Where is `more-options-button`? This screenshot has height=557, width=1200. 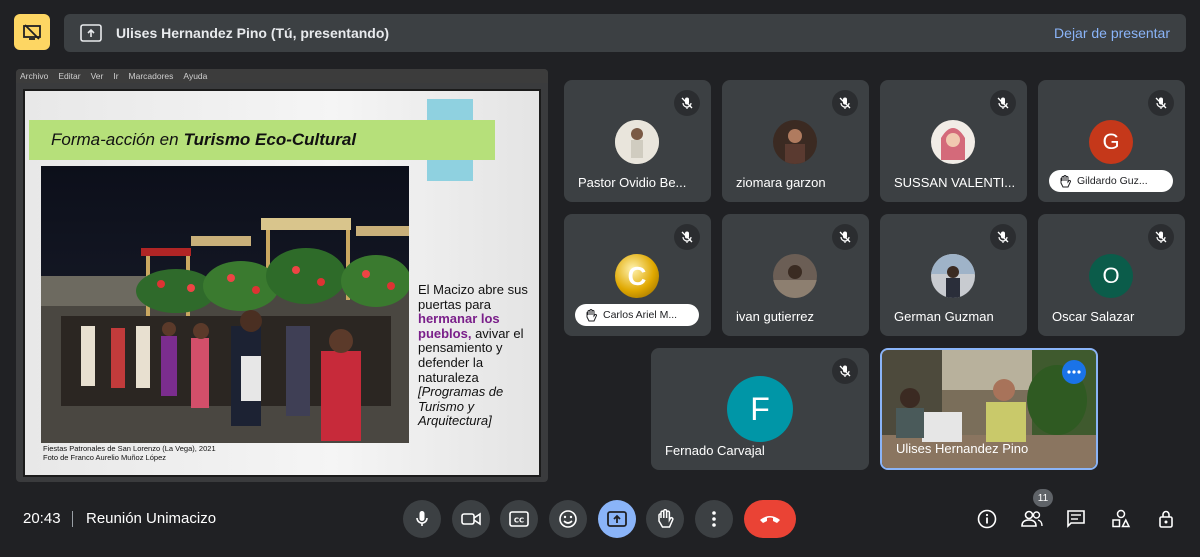
more-options-button is located at coordinates (714, 519).